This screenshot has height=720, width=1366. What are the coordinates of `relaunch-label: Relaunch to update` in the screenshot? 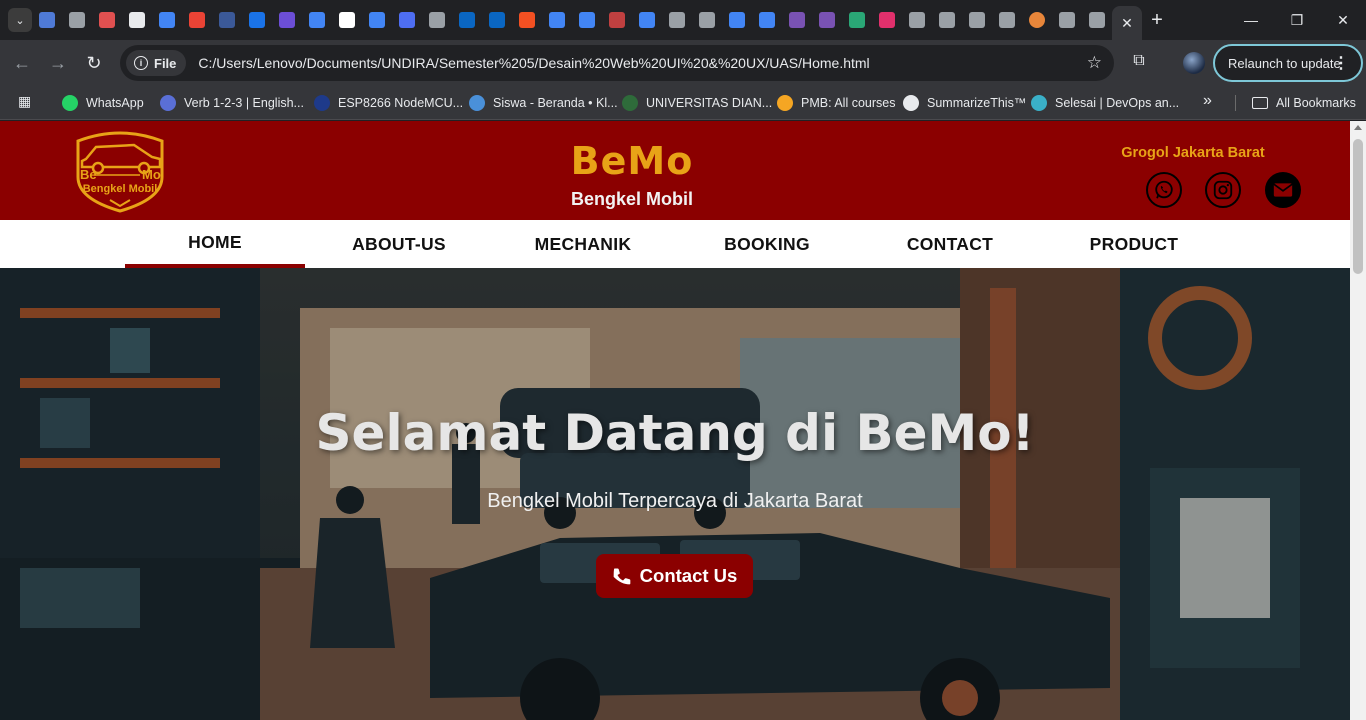 It's located at (1284, 63).